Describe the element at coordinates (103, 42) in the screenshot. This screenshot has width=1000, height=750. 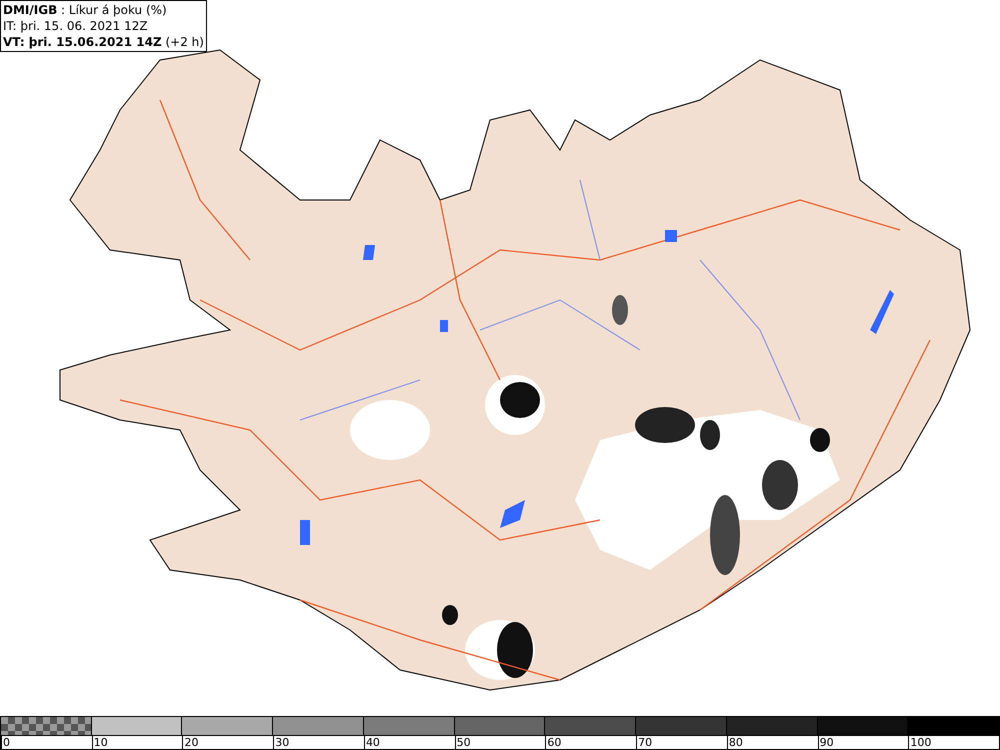
I see `info-text: VT: þri. 15.06.2021 14Z (+2 h)` at that location.